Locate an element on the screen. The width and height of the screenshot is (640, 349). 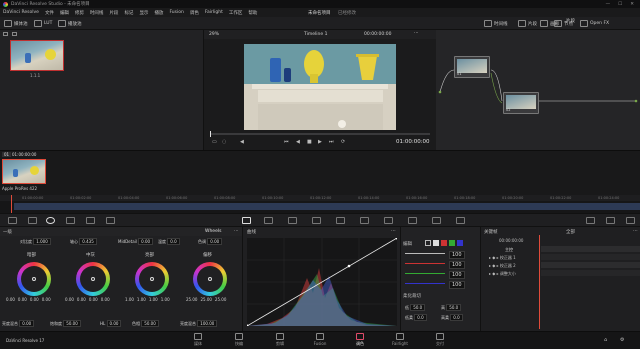
wheel-offset is located at coordinates (210, 279).